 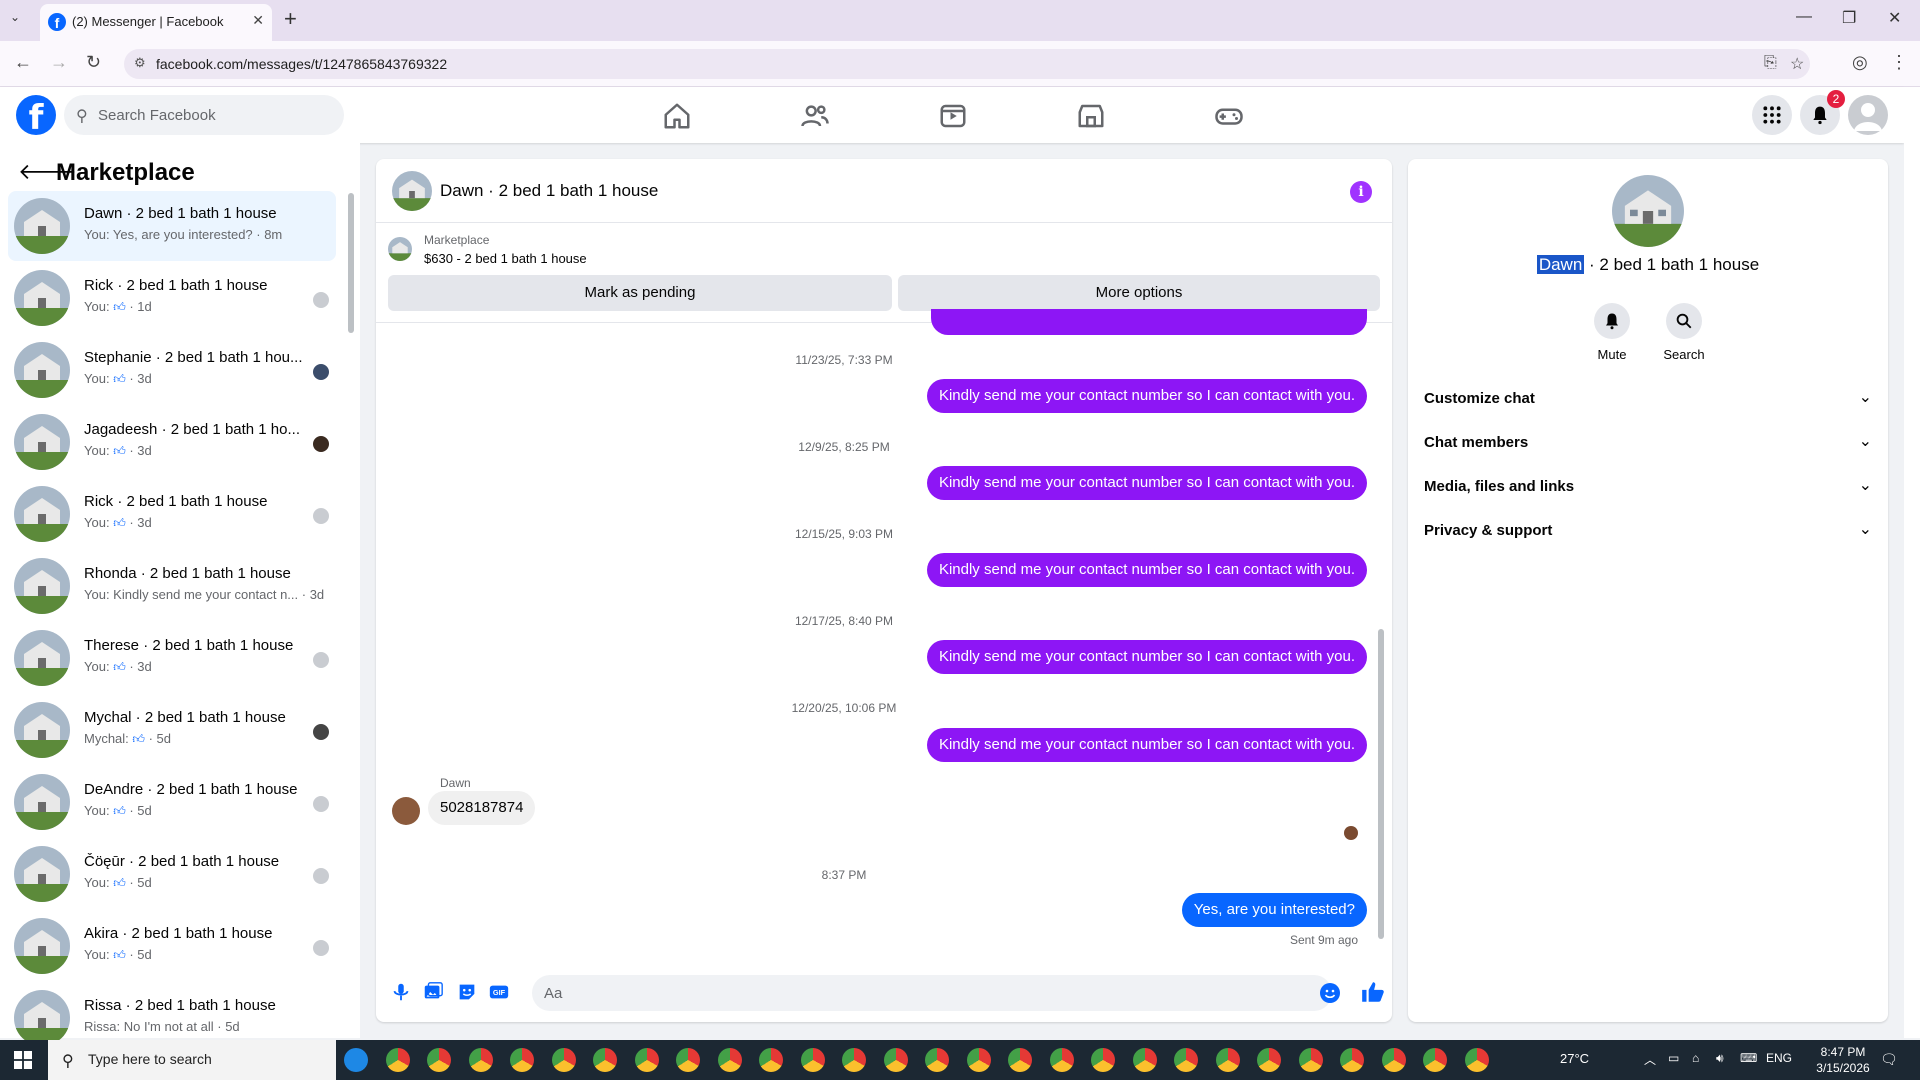 What do you see at coordinates (1860, 62) in the screenshot?
I see `profile-icon: ◎` at bounding box center [1860, 62].